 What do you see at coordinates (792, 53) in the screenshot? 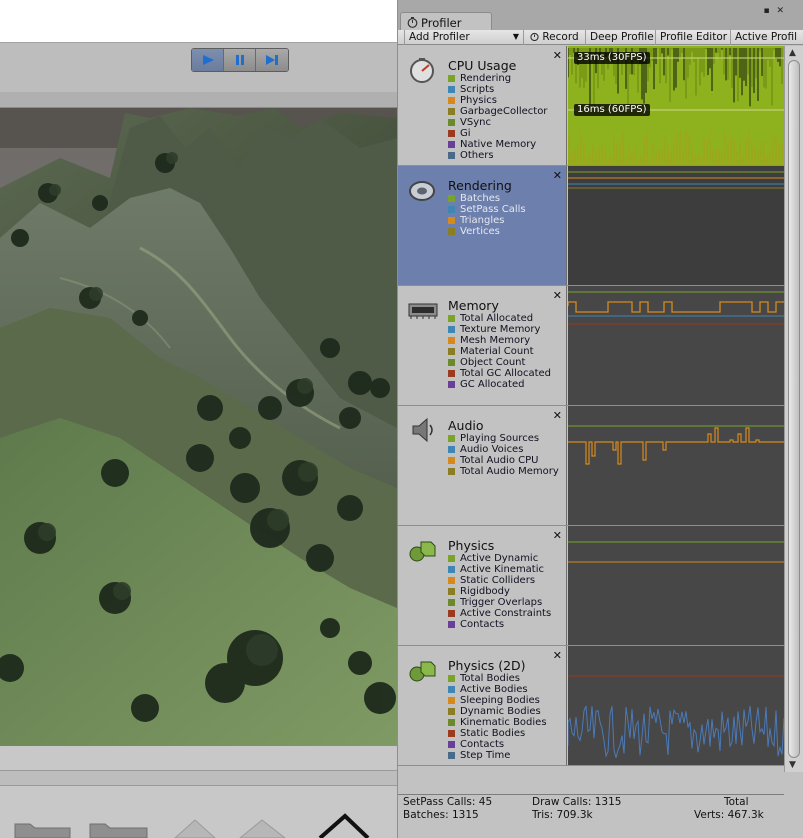
I see `scroll-up-icon: ▲` at bounding box center [792, 53].